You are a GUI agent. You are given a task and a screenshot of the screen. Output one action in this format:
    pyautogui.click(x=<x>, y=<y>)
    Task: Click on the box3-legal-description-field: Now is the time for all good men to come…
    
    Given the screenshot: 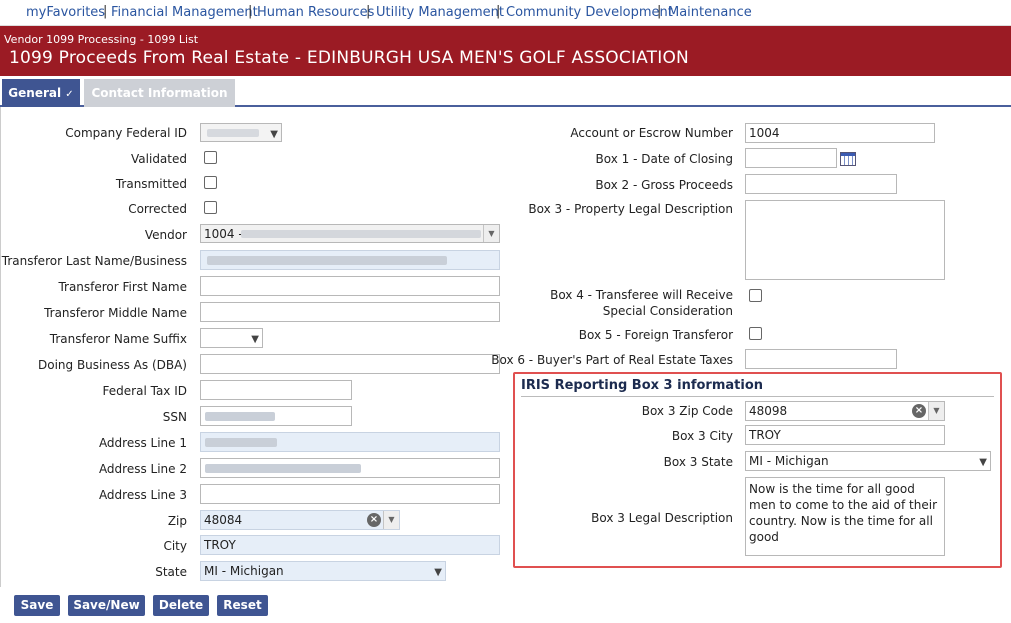 What is the action you would take?
    pyautogui.click(x=845, y=516)
    